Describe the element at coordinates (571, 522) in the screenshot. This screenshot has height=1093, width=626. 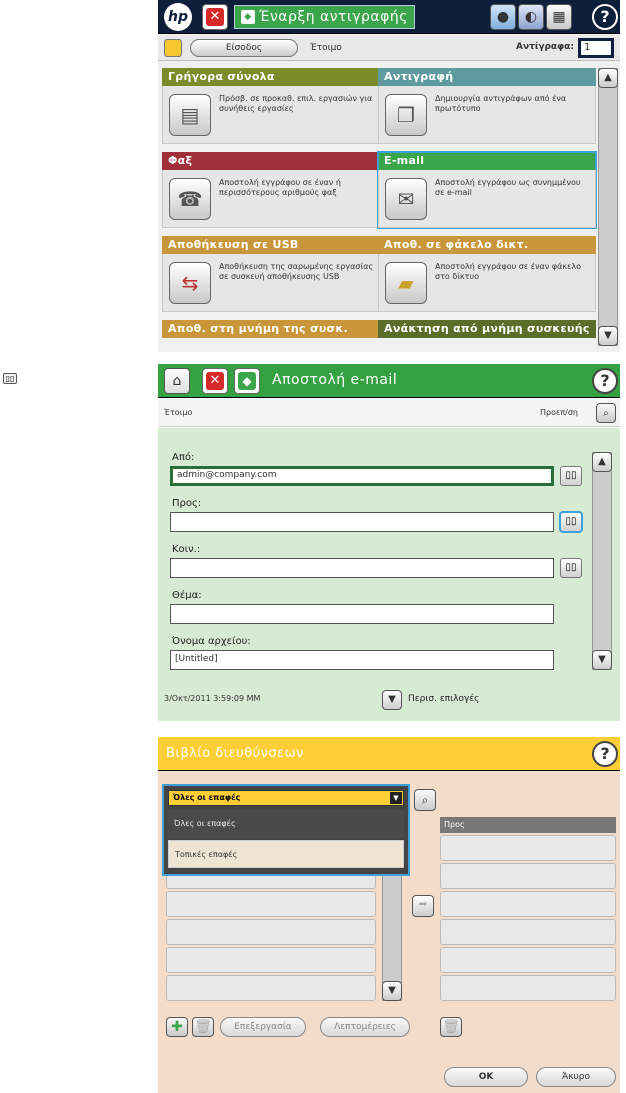
I see `to-address-book-icon: ▯▯` at that location.